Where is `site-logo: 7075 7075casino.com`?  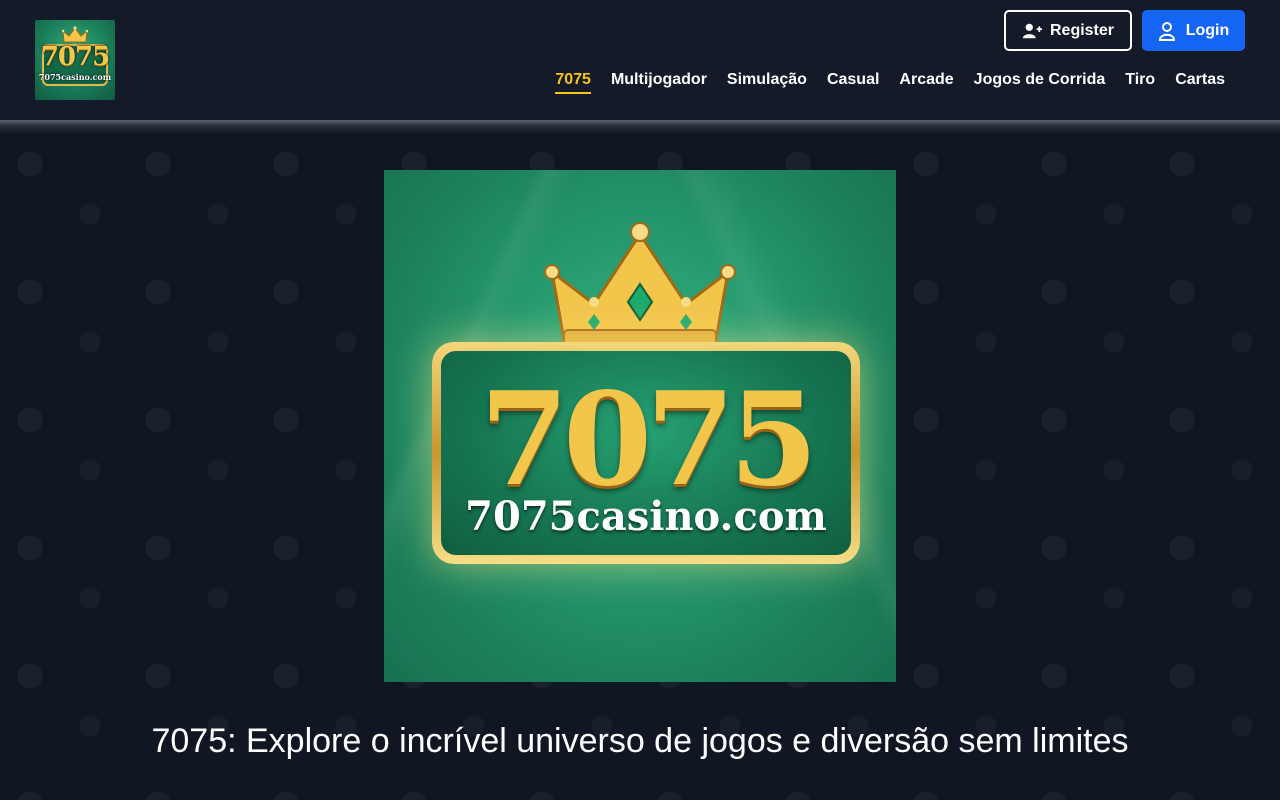
site-logo: 7075 7075casino.com is located at coordinates (75, 60).